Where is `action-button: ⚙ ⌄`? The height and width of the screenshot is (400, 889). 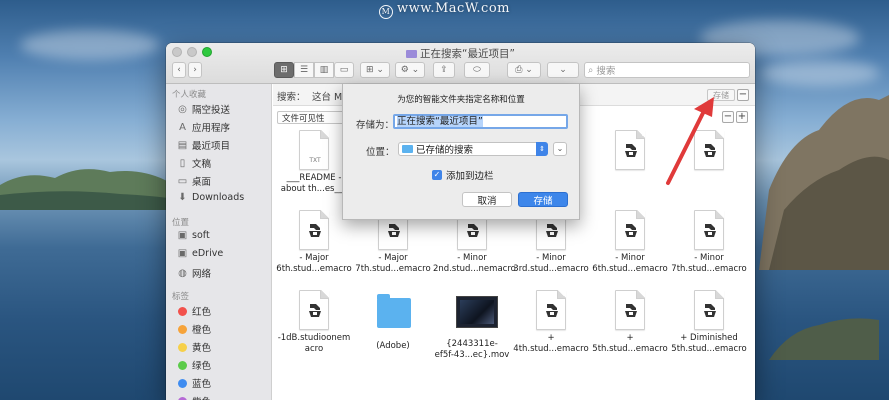 action-button: ⚙ ⌄ is located at coordinates (410, 70).